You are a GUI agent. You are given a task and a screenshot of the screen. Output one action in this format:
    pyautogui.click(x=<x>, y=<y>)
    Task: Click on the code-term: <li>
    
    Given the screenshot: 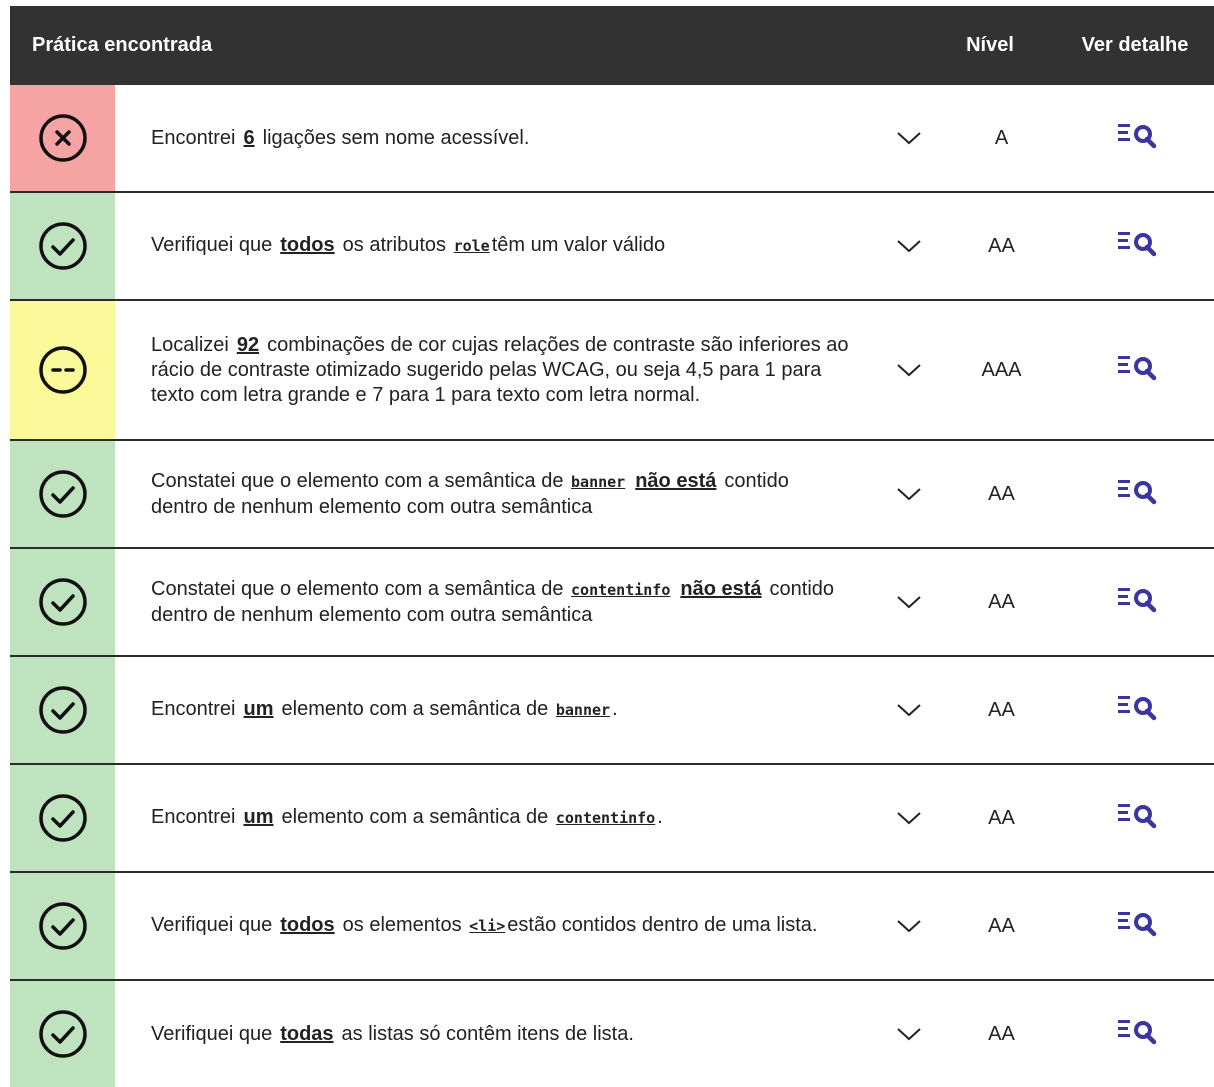 What is the action you would take?
    pyautogui.click(x=487, y=926)
    